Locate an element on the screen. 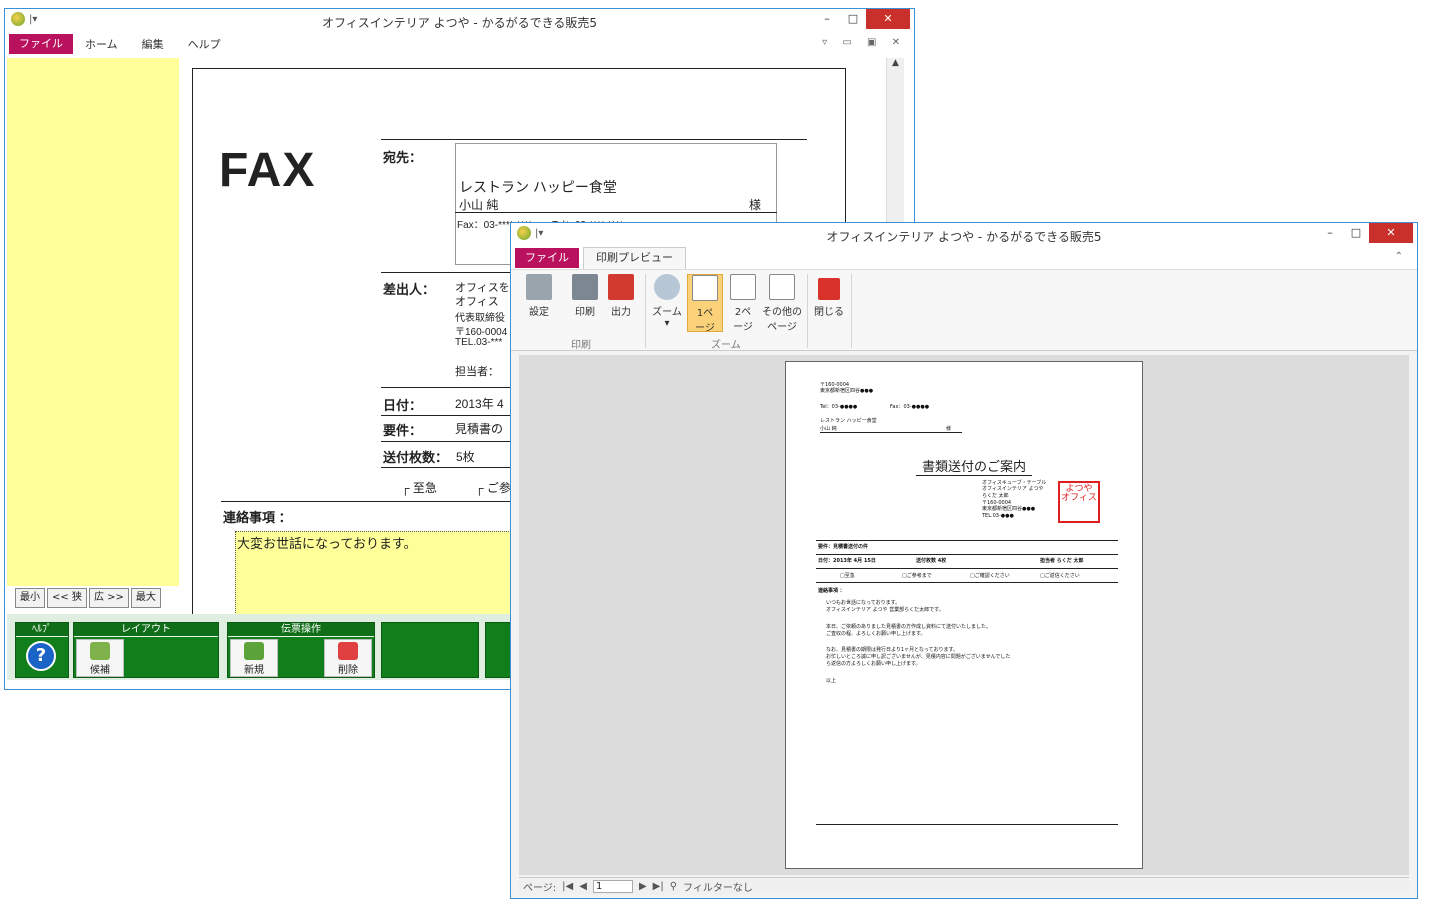  subject-label: 要件： is located at coordinates (403, 430).